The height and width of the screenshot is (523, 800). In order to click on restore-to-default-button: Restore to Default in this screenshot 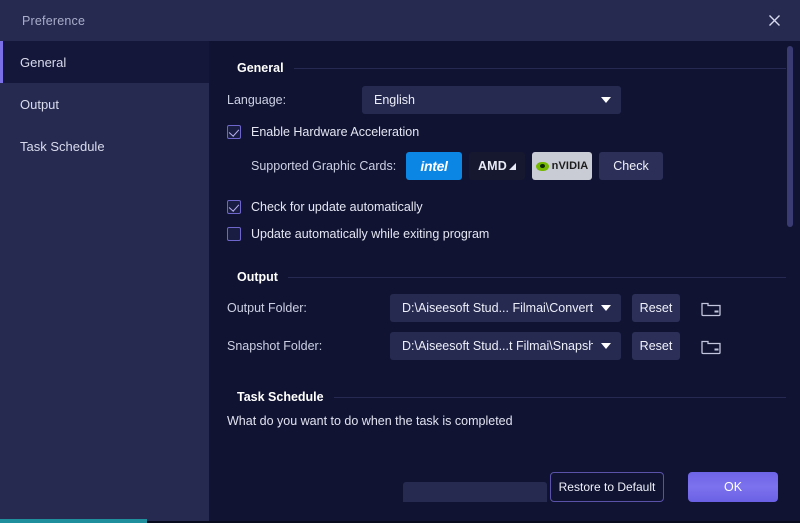, I will do `click(607, 487)`.